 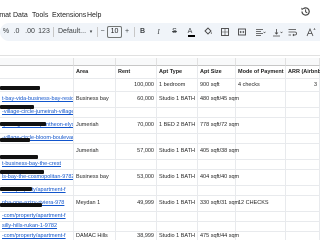 What do you see at coordinates (310, 32) in the screenshot?
I see `text-rotation-icon` at bounding box center [310, 32].